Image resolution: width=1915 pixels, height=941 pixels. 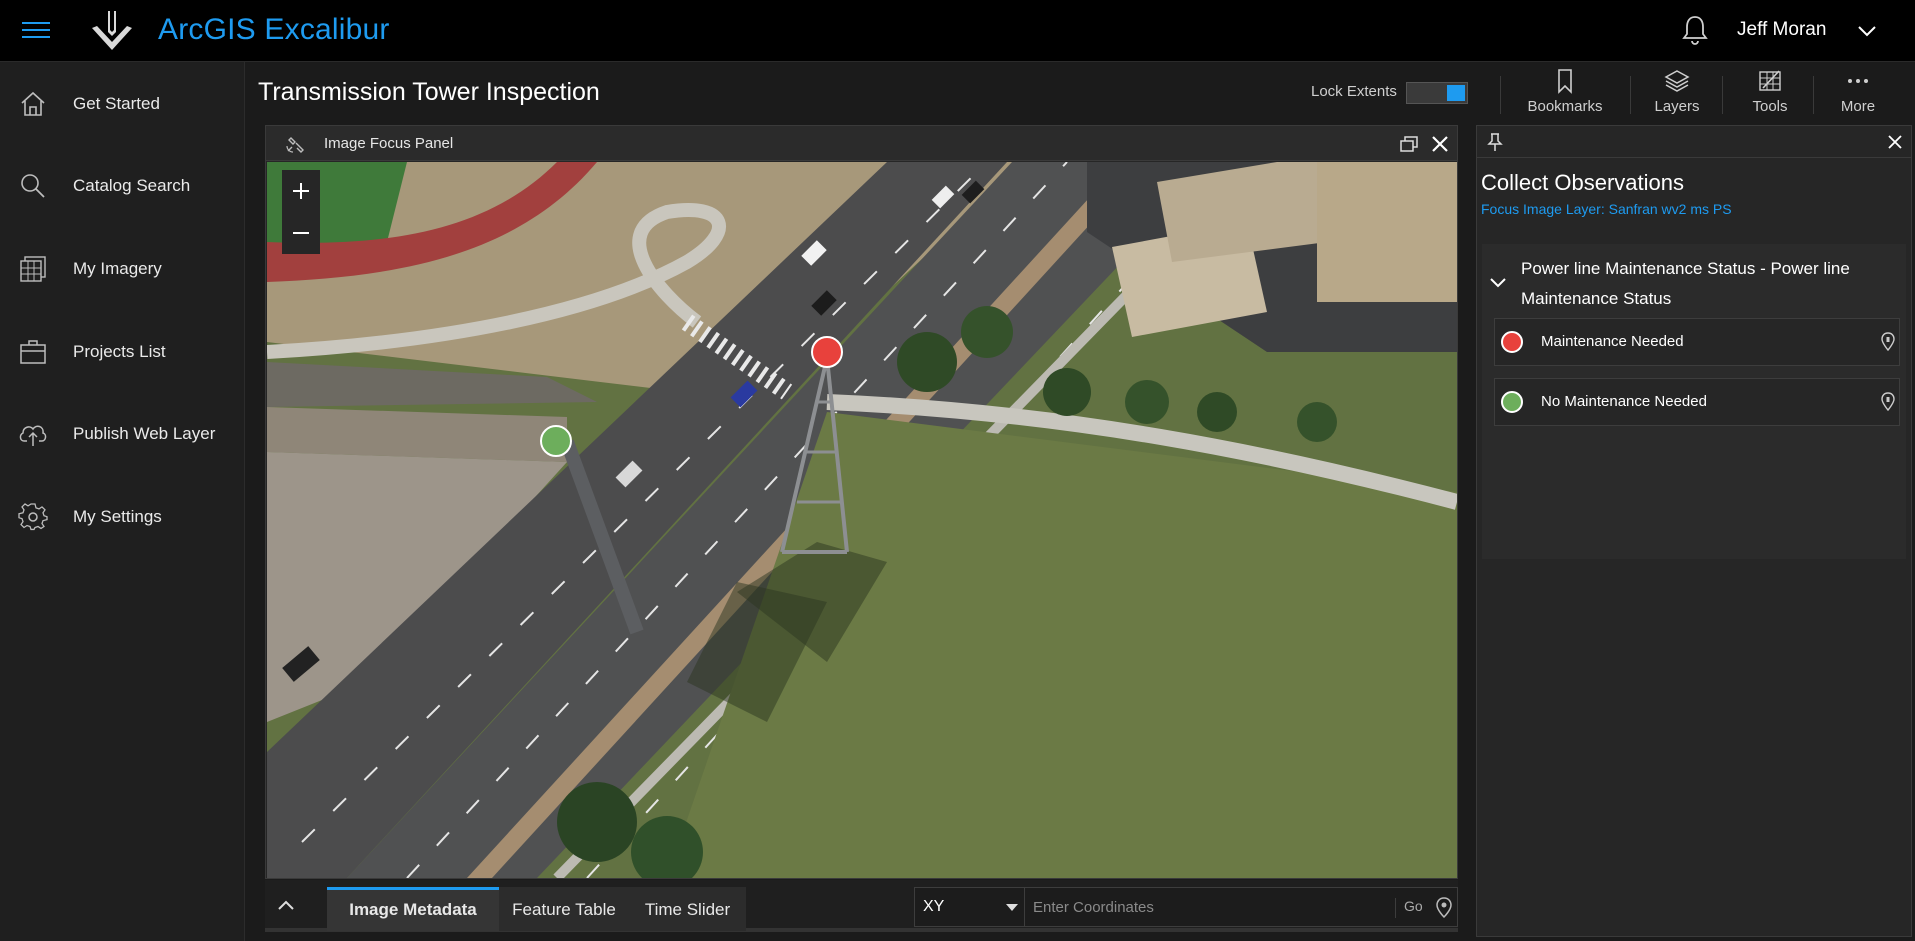 I want to click on tool-label: Layers, so click(x=1677, y=106).